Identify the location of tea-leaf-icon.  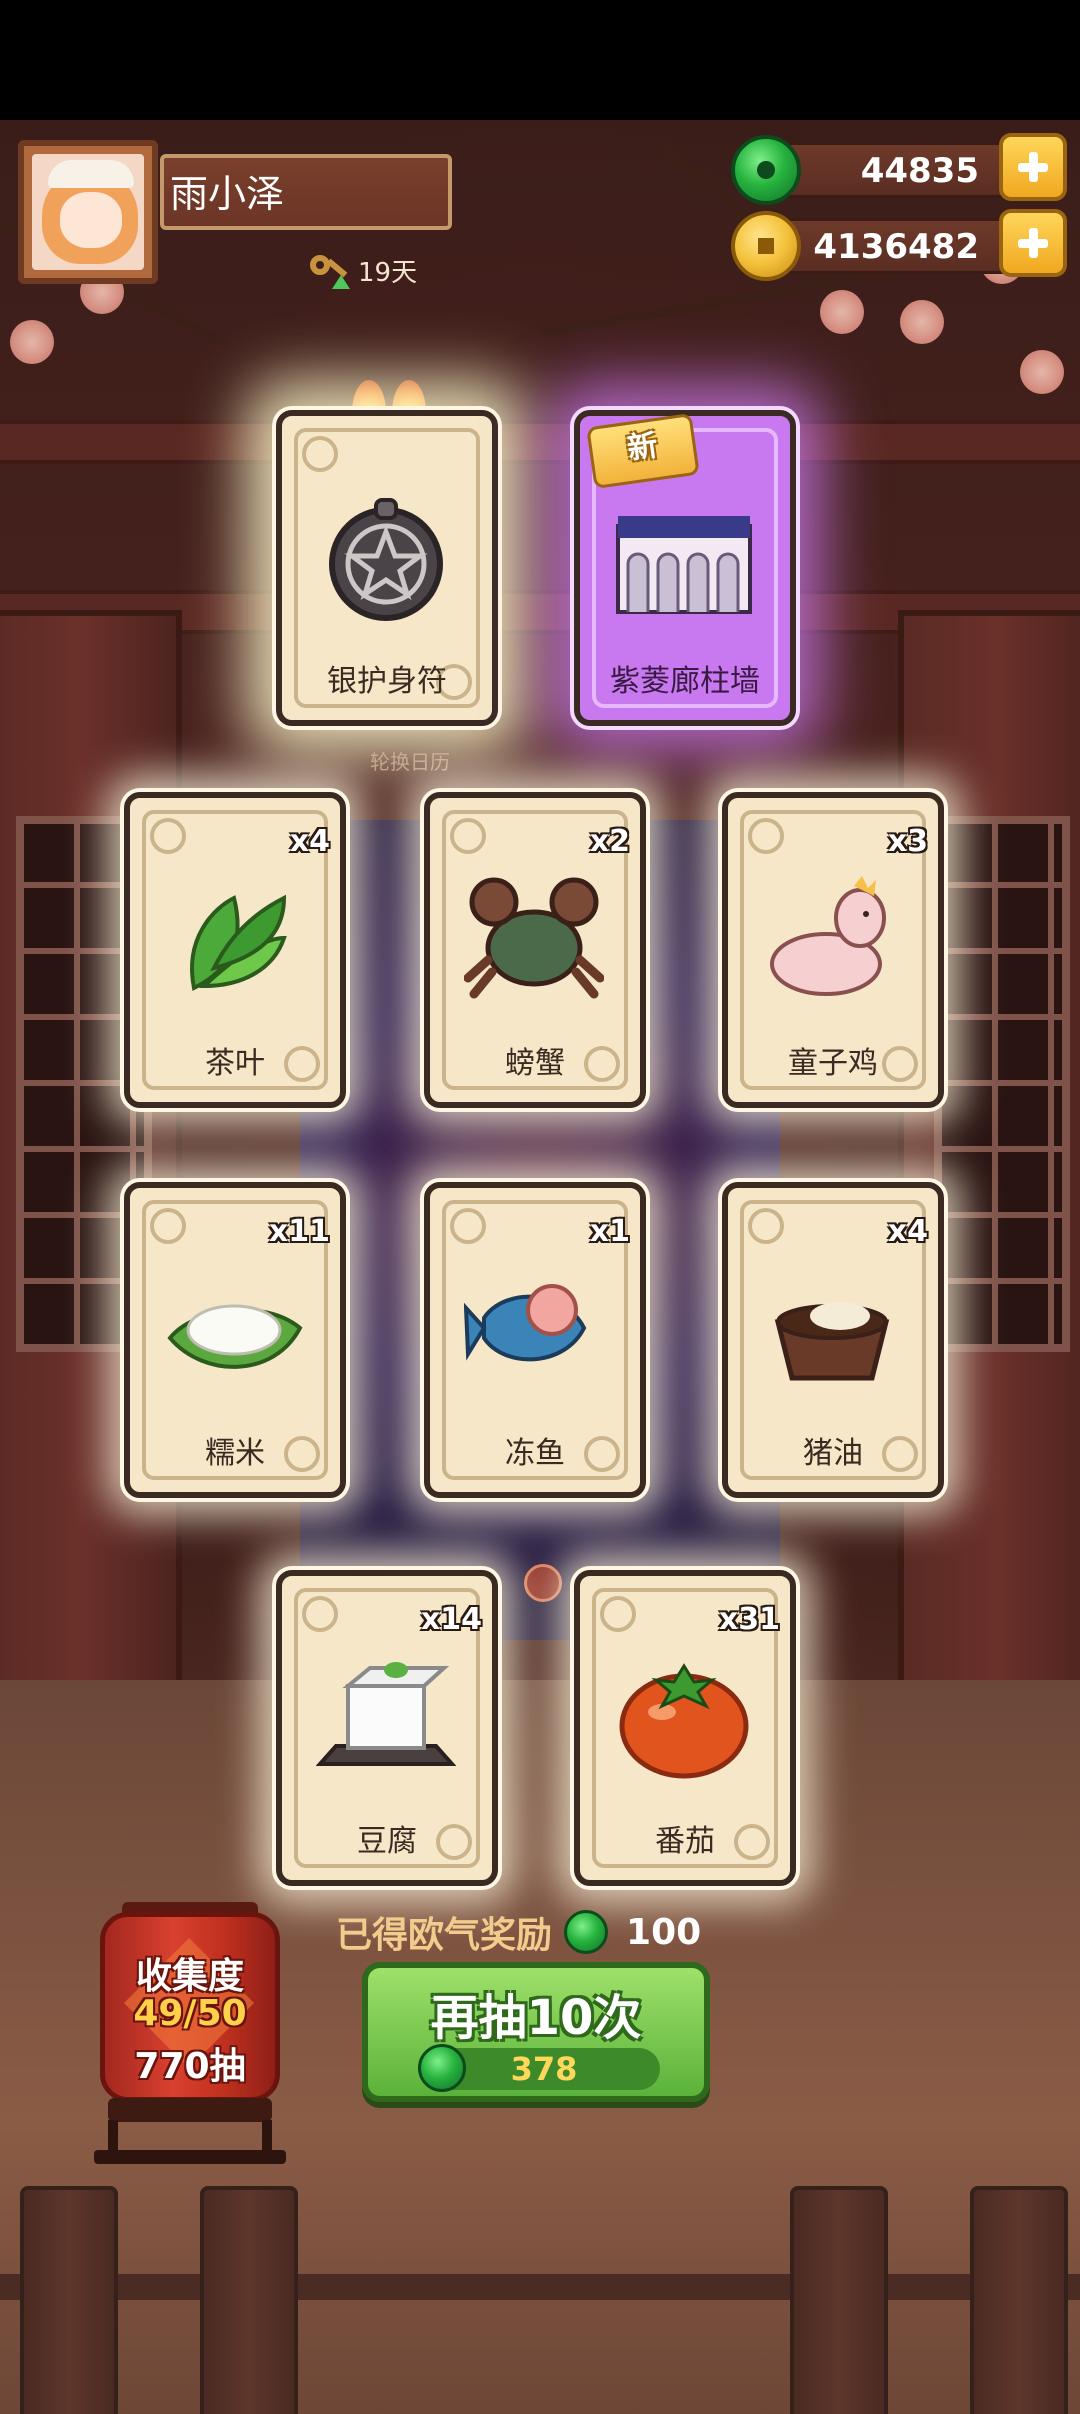
(238, 942).